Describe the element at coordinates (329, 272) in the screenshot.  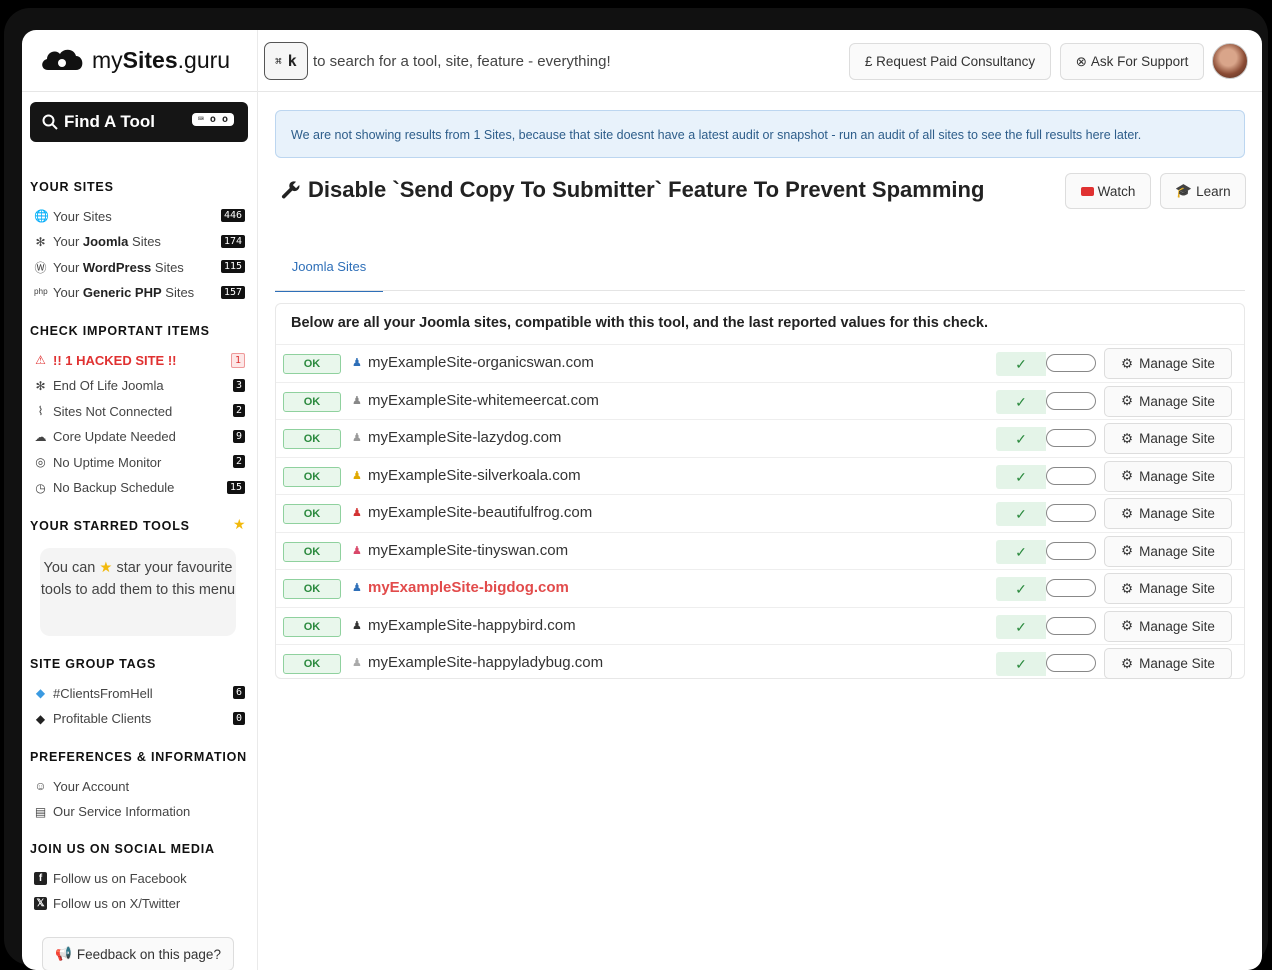
I see `tab-joomla-sites: Joomla Sites` at that location.